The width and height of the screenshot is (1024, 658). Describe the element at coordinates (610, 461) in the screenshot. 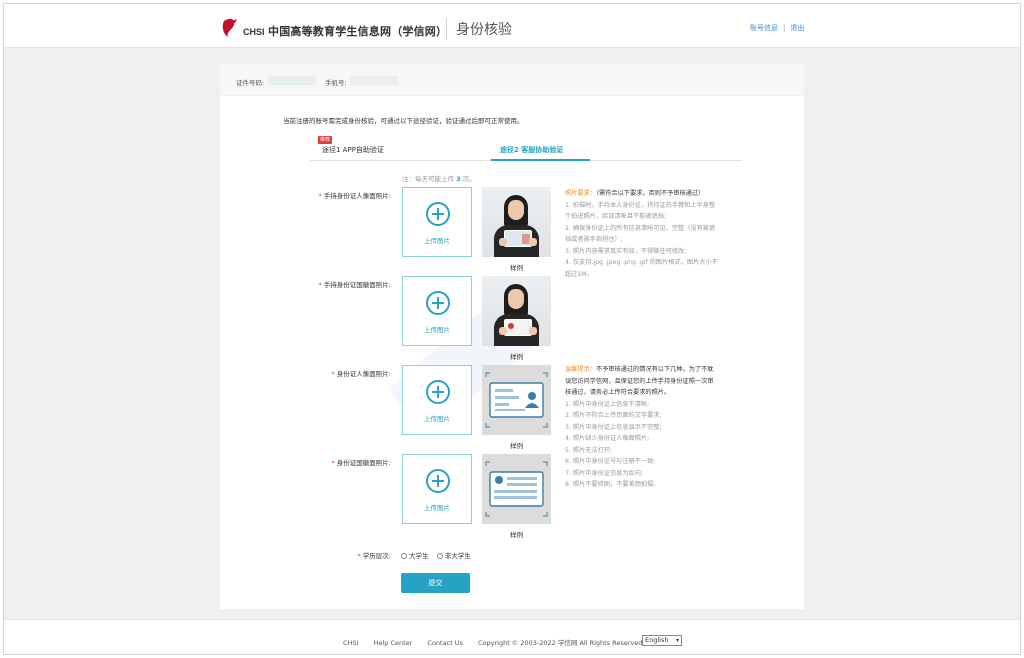

I see `tip-line: 6. 照片中身份证号与注册不一致;` at that location.